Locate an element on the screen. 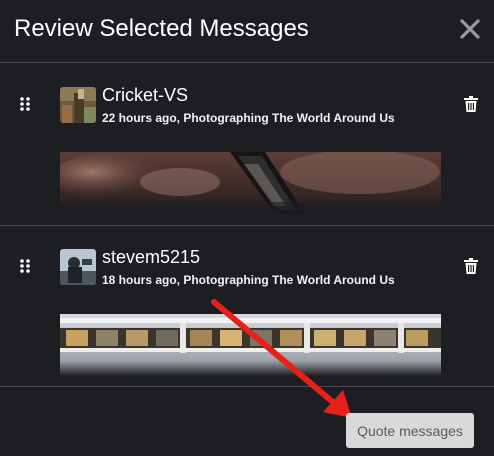  message-author: Cricket-VS is located at coordinates (145, 95).